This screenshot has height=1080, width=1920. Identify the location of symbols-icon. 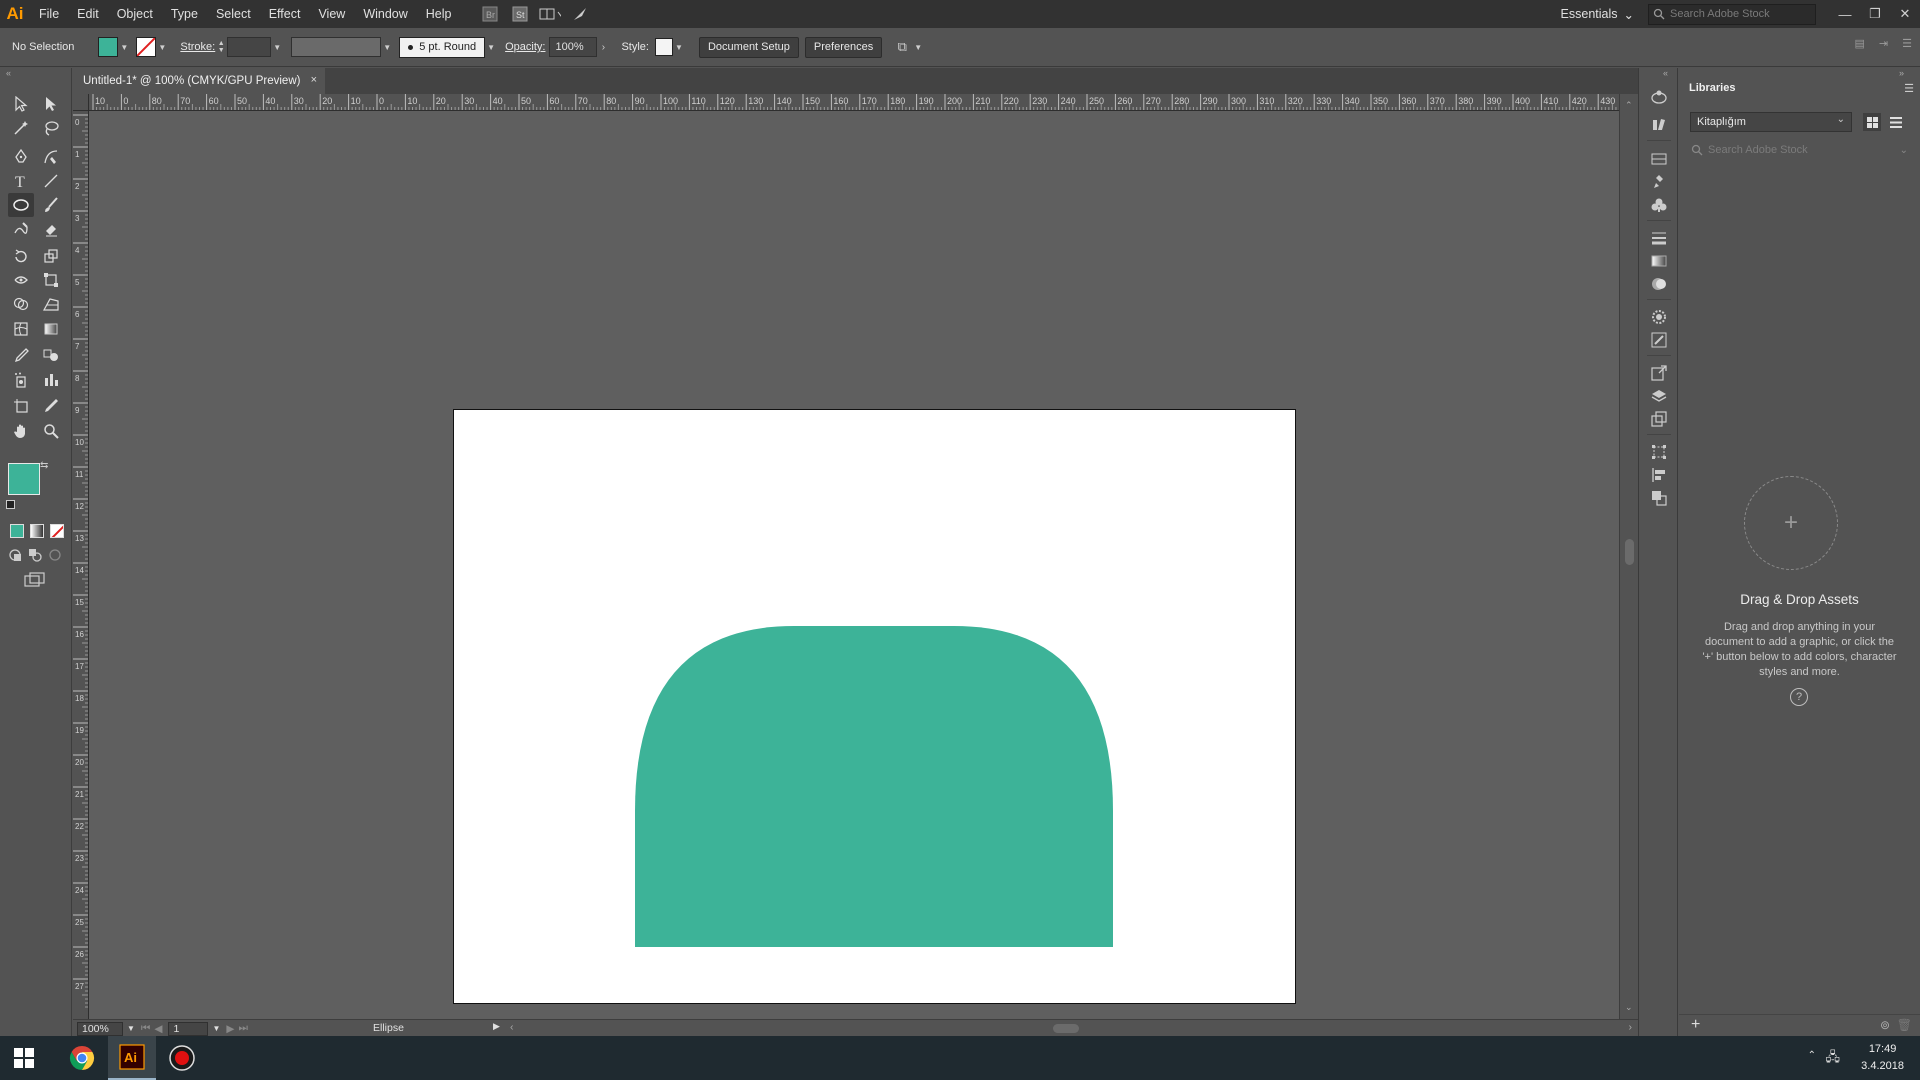
(1659, 205).